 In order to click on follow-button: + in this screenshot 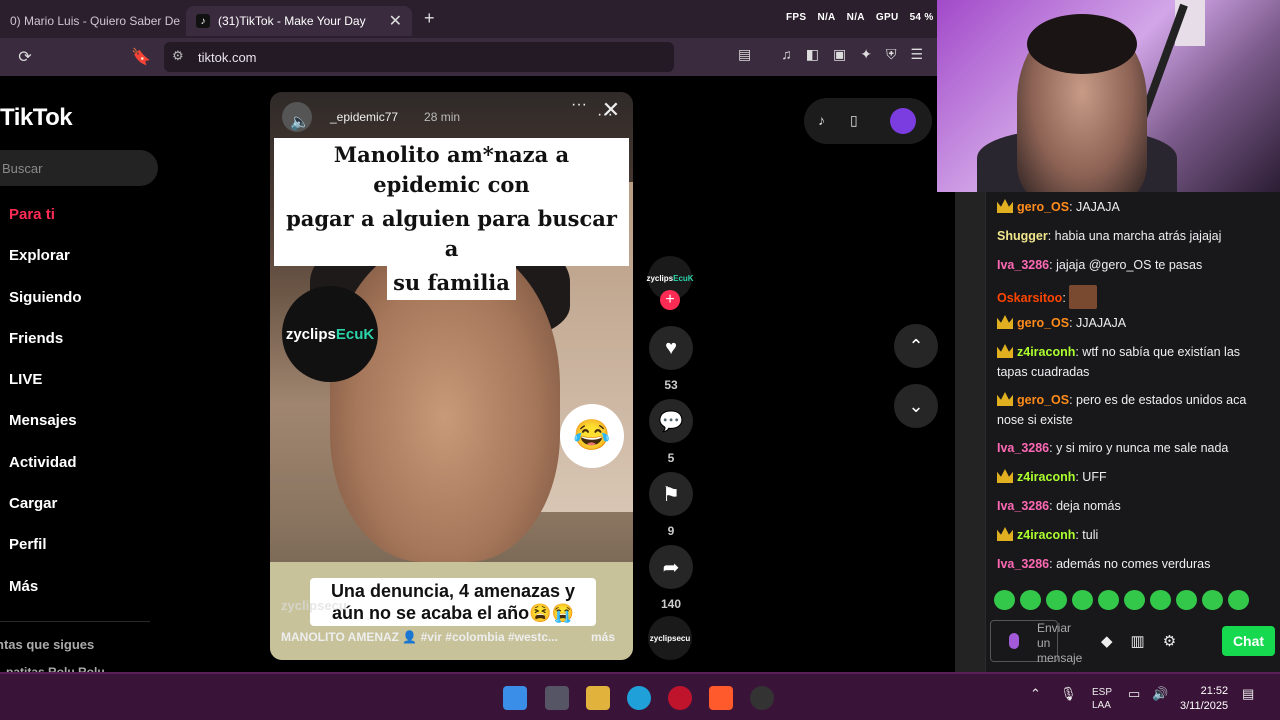, I will do `click(670, 300)`.